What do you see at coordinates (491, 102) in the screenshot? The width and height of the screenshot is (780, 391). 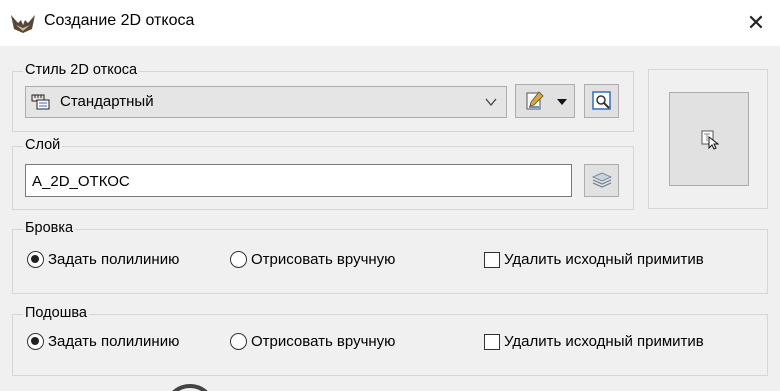 I see `chevron-down-icon` at bounding box center [491, 102].